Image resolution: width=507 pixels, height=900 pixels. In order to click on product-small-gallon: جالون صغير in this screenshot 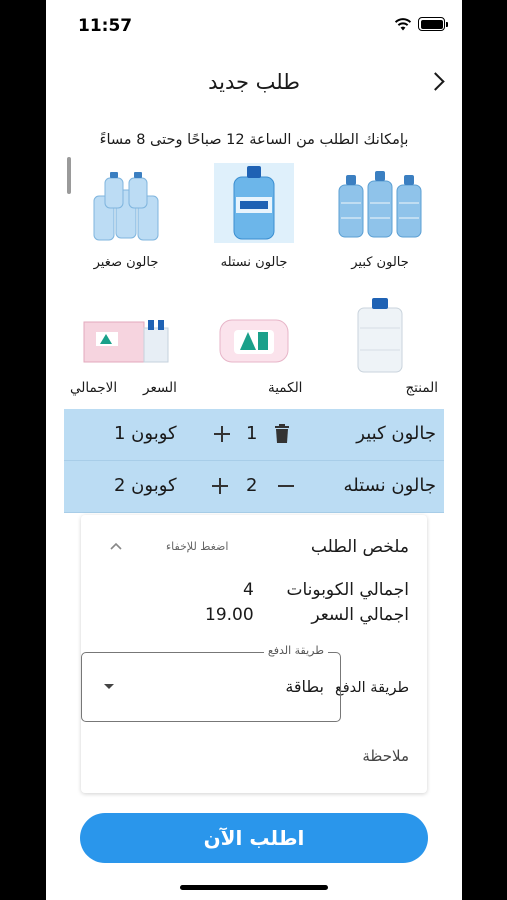, I will do `click(126, 220)`.